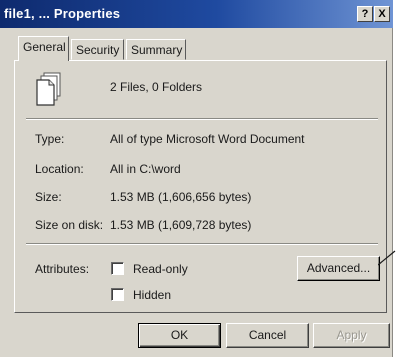 The height and width of the screenshot is (357, 396). I want to click on size-on-disk-value: 1.53 MB (1,609,728 bytes), so click(181, 225).